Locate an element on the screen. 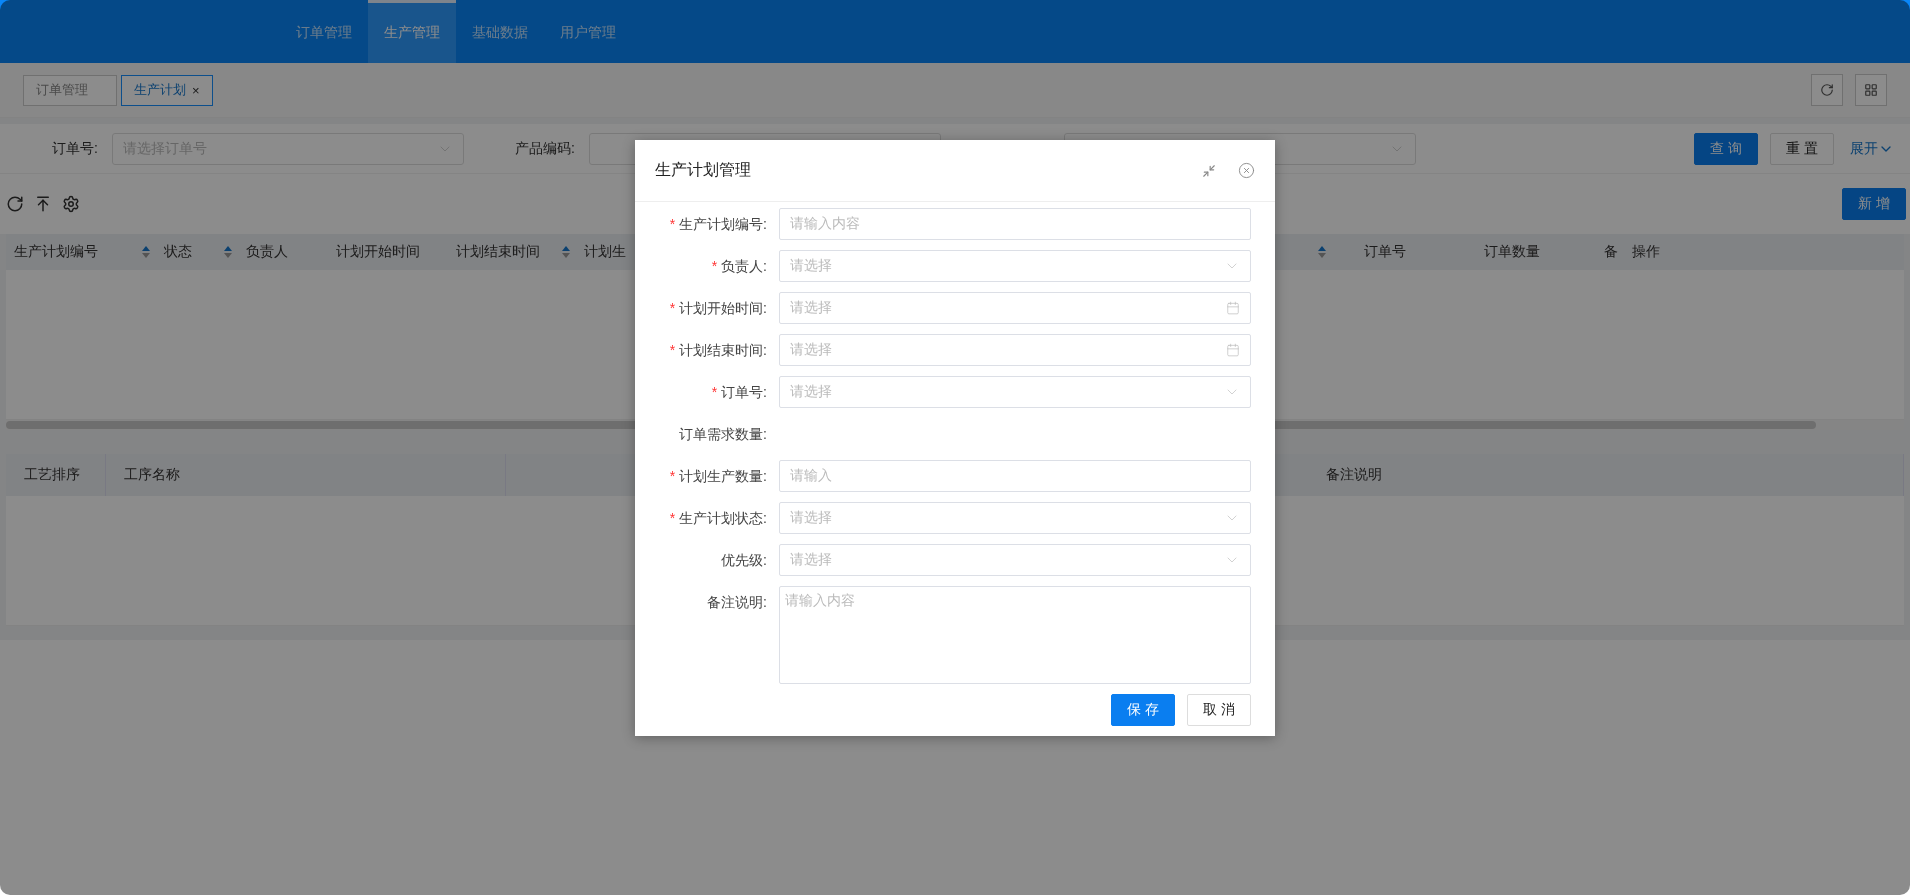 Image resolution: width=1910 pixels, height=895 pixels. refresh-button is located at coordinates (1827, 90).